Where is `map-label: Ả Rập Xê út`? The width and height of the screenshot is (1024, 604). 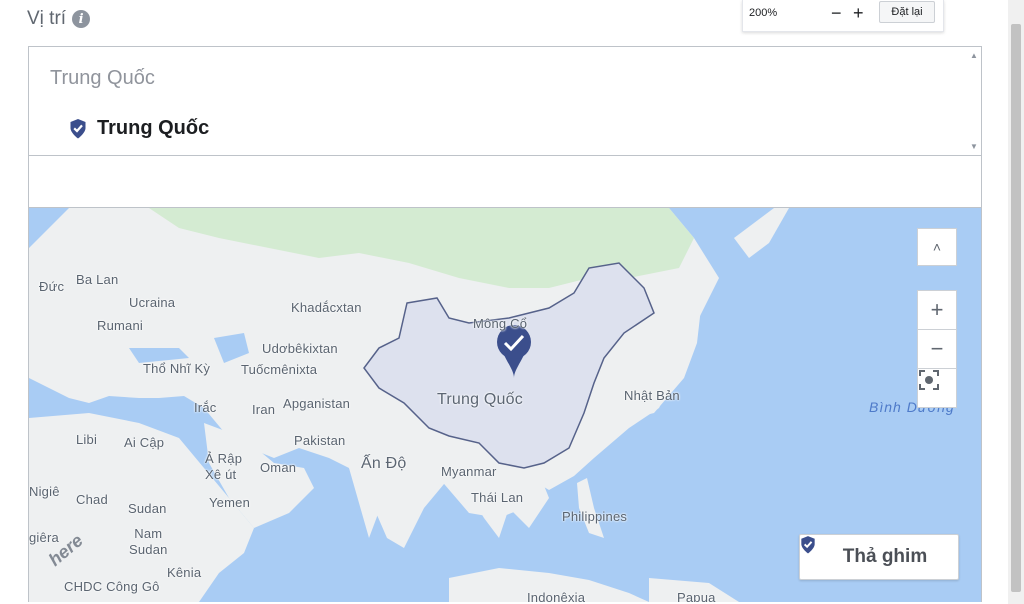 map-label: Ả Rập Xê út is located at coordinates (224, 466).